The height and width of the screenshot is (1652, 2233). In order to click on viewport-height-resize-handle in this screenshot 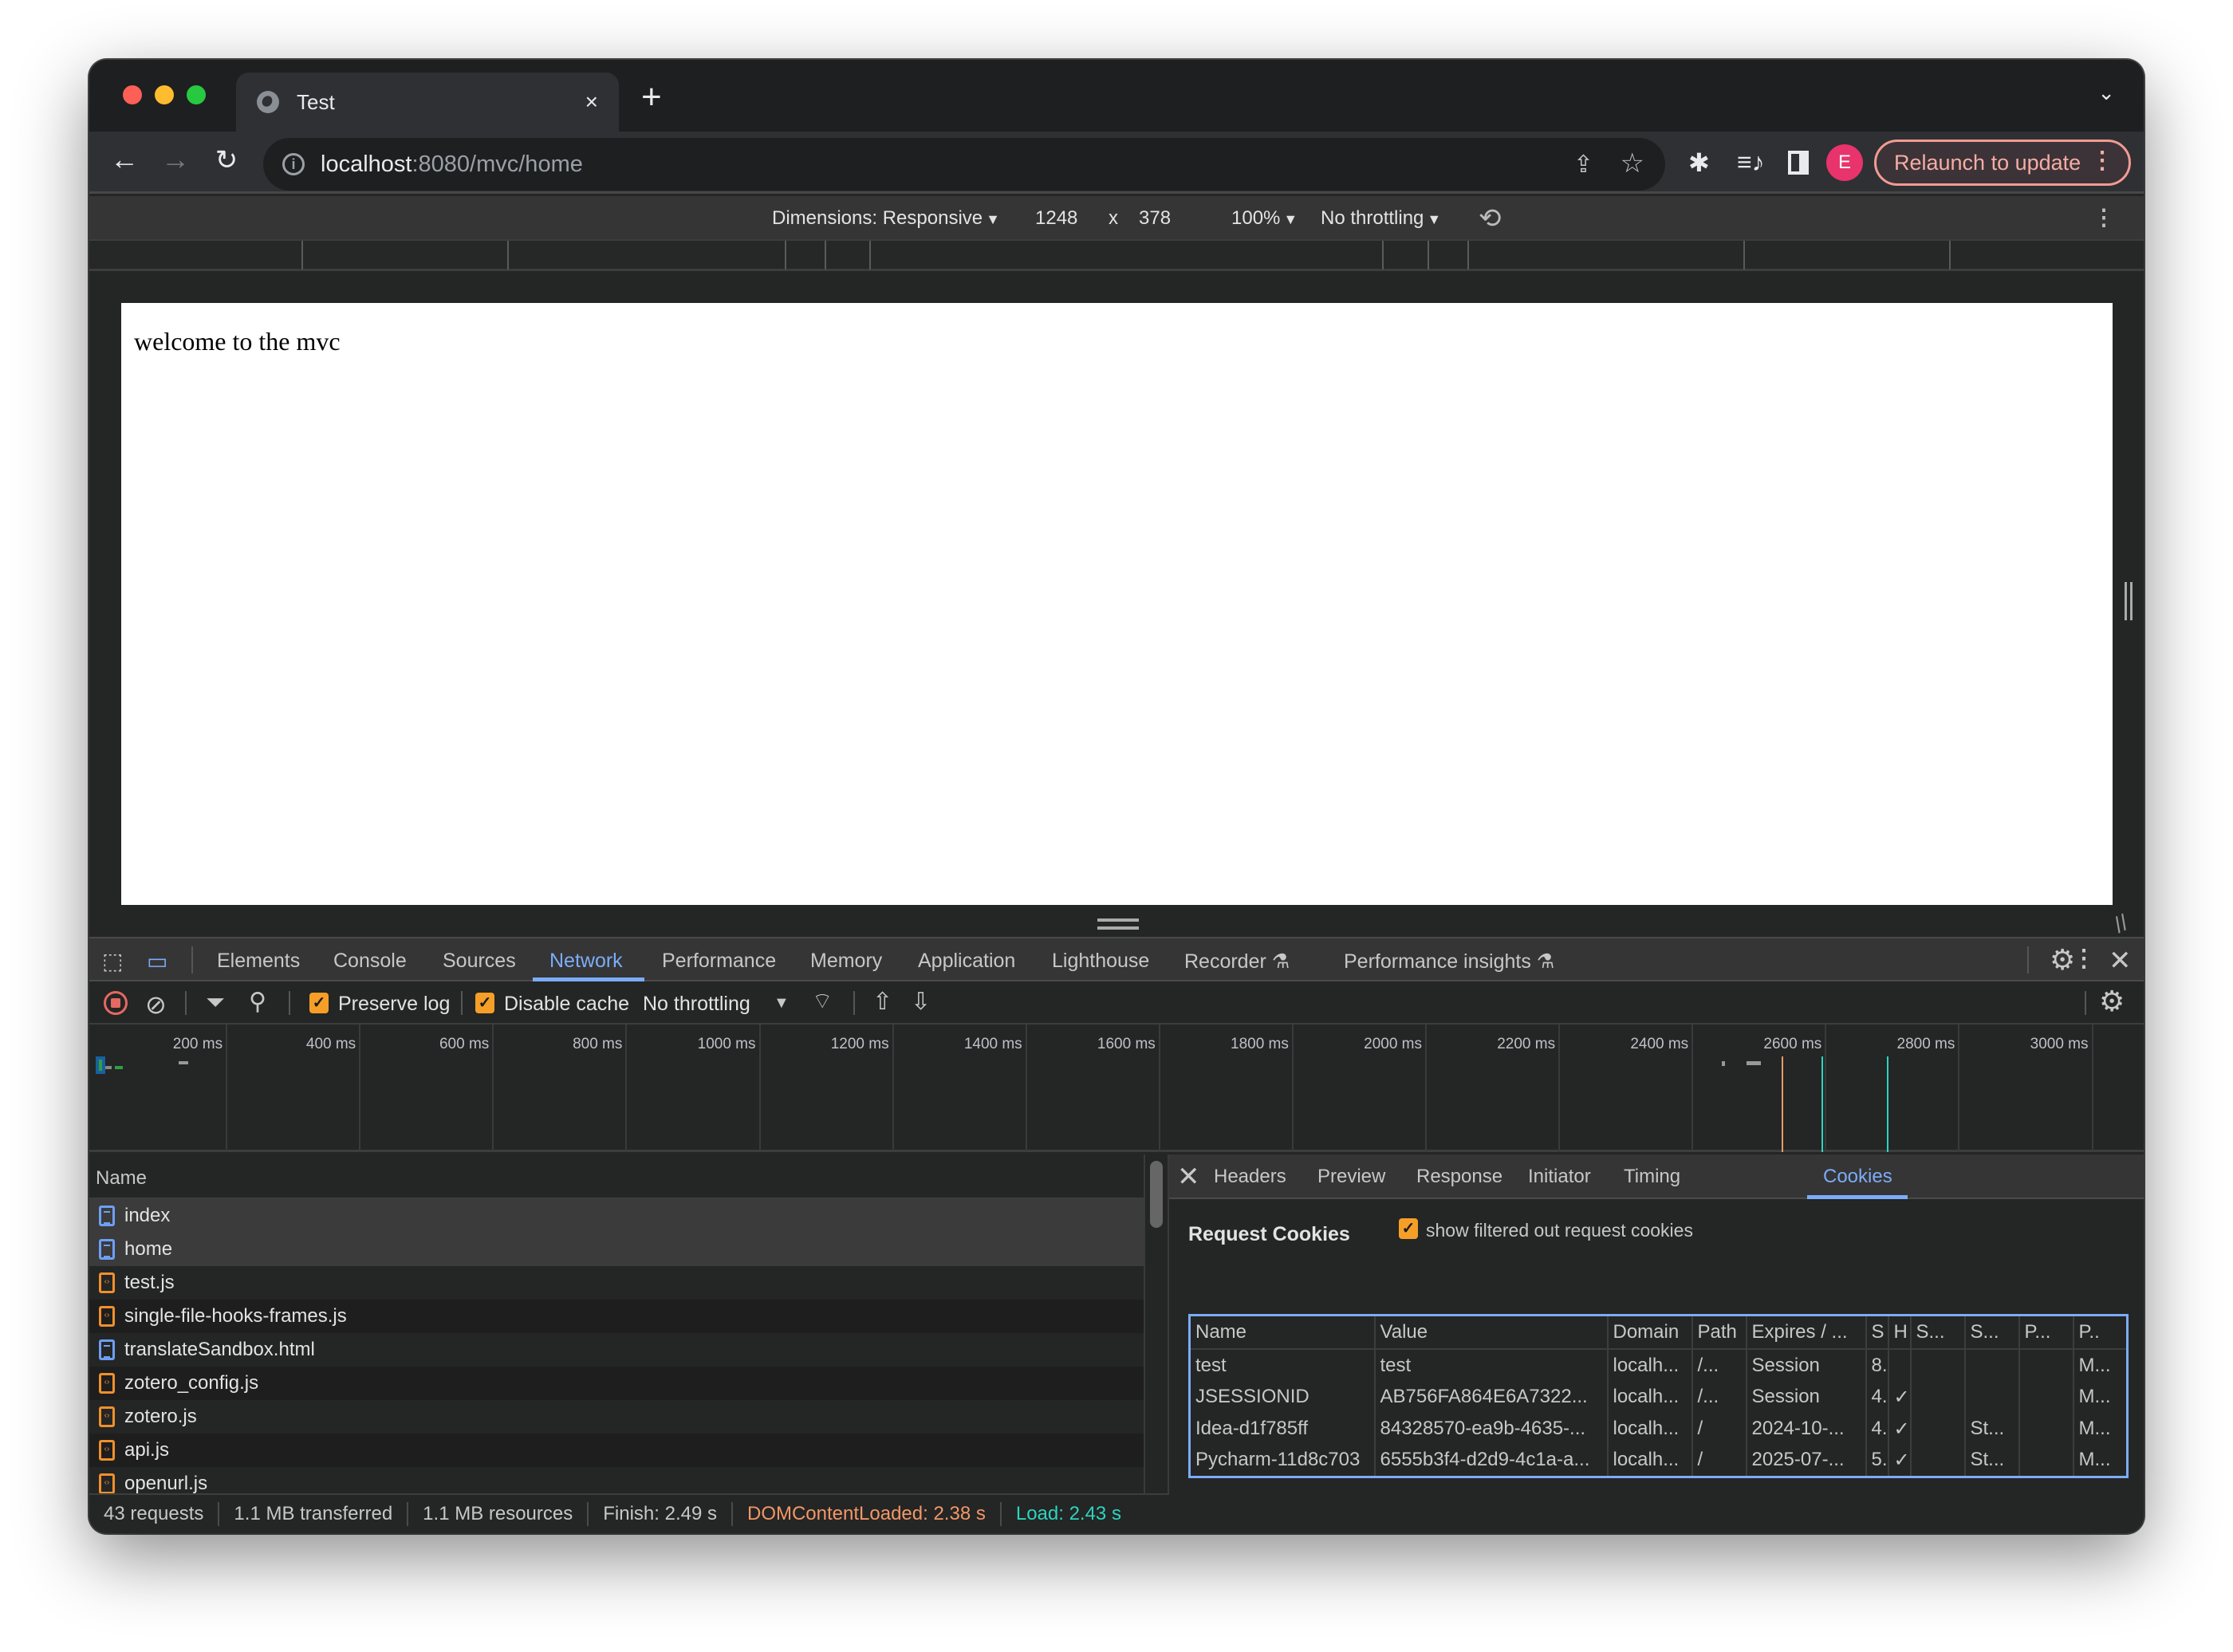, I will do `click(1118, 924)`.